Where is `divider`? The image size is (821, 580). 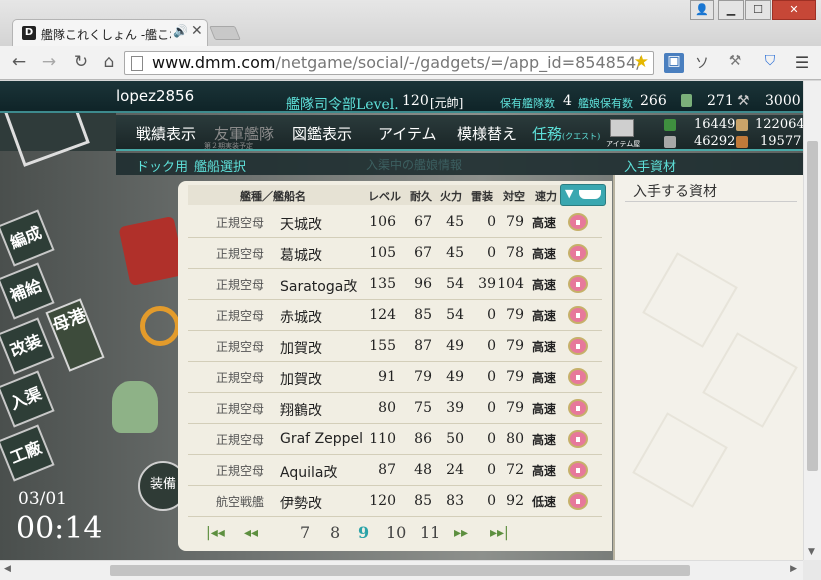 divider is located at coordinates (711, 201).